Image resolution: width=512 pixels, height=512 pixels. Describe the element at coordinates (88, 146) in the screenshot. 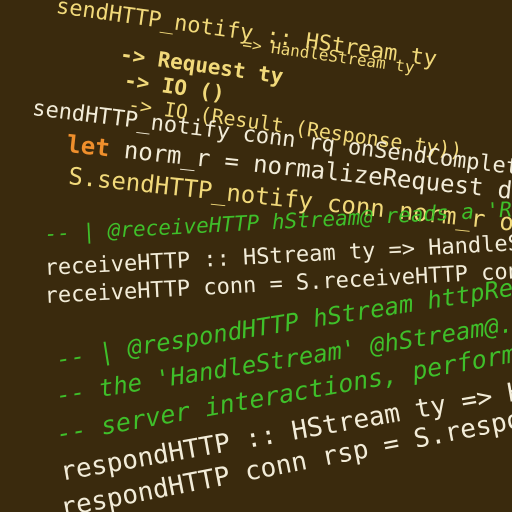

I see `keyword-let: let` at that location.